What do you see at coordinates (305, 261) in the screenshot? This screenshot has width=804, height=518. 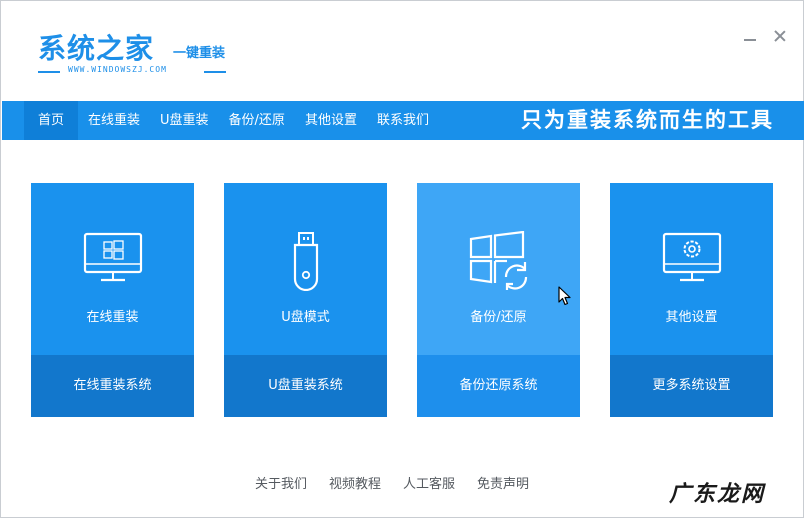 I see `usb-drive-icon` at bounding box center [305, 261].